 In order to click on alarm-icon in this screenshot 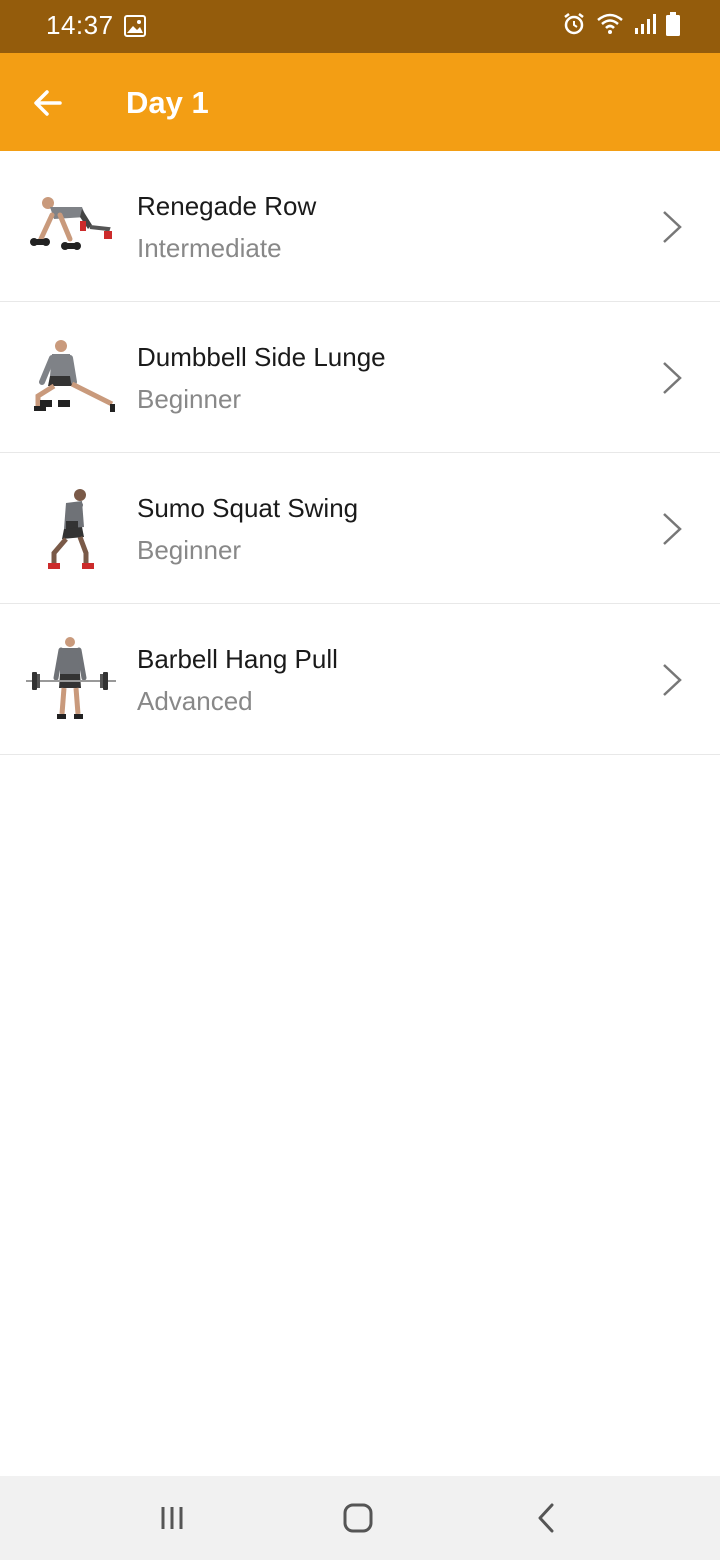, I will do `click(574, 26)`.